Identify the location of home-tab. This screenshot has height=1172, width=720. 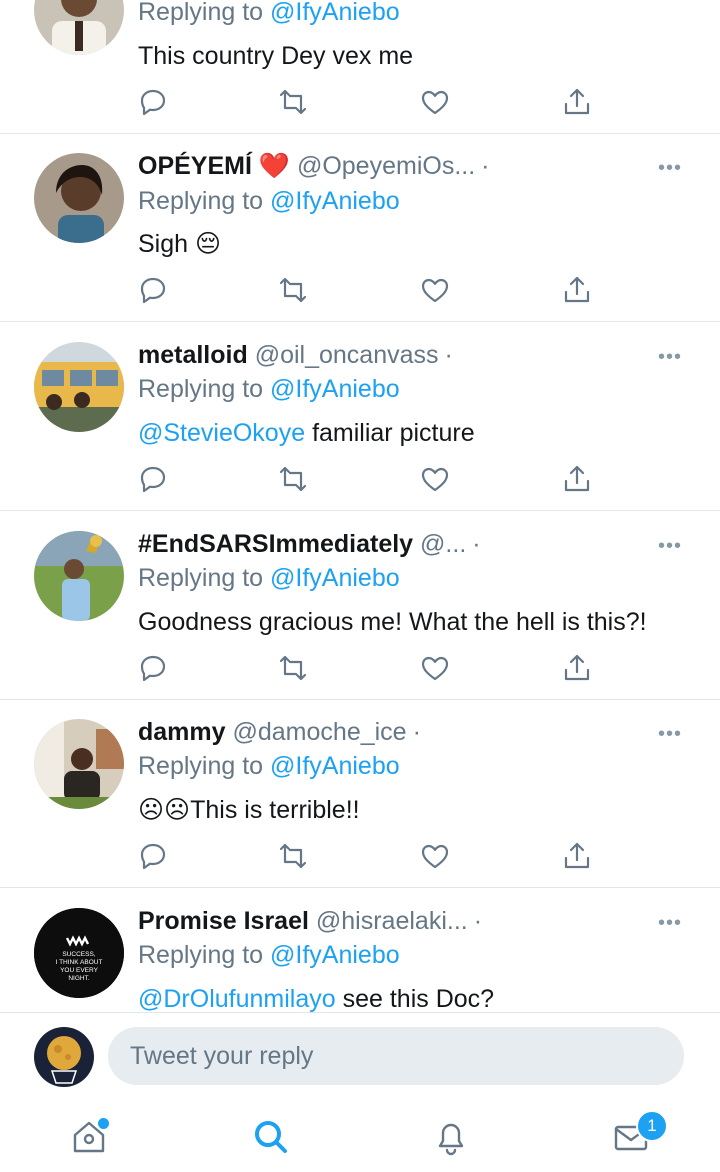
(90, 1137).